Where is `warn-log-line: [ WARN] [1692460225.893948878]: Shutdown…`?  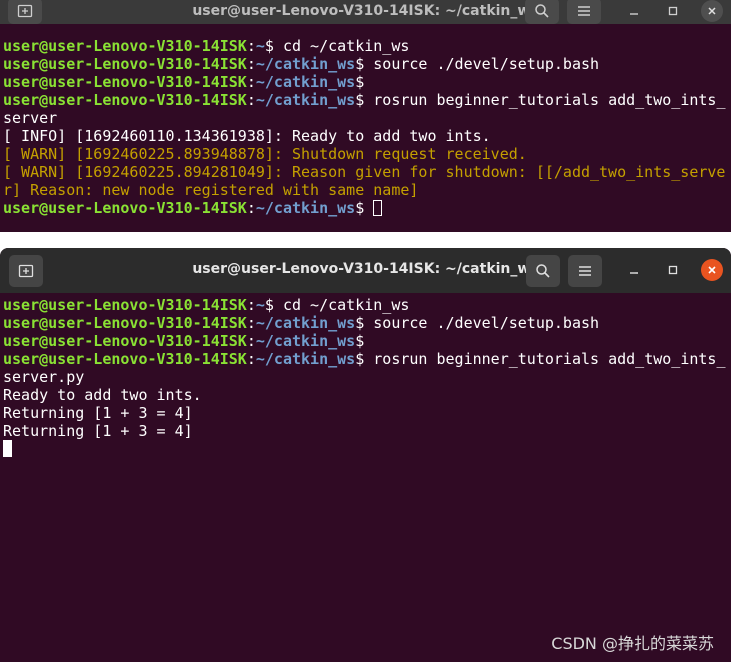
warn-log-line: [ WARN] [1692460225.893948878]: Shutdown… is located at coordinates (265, 154).